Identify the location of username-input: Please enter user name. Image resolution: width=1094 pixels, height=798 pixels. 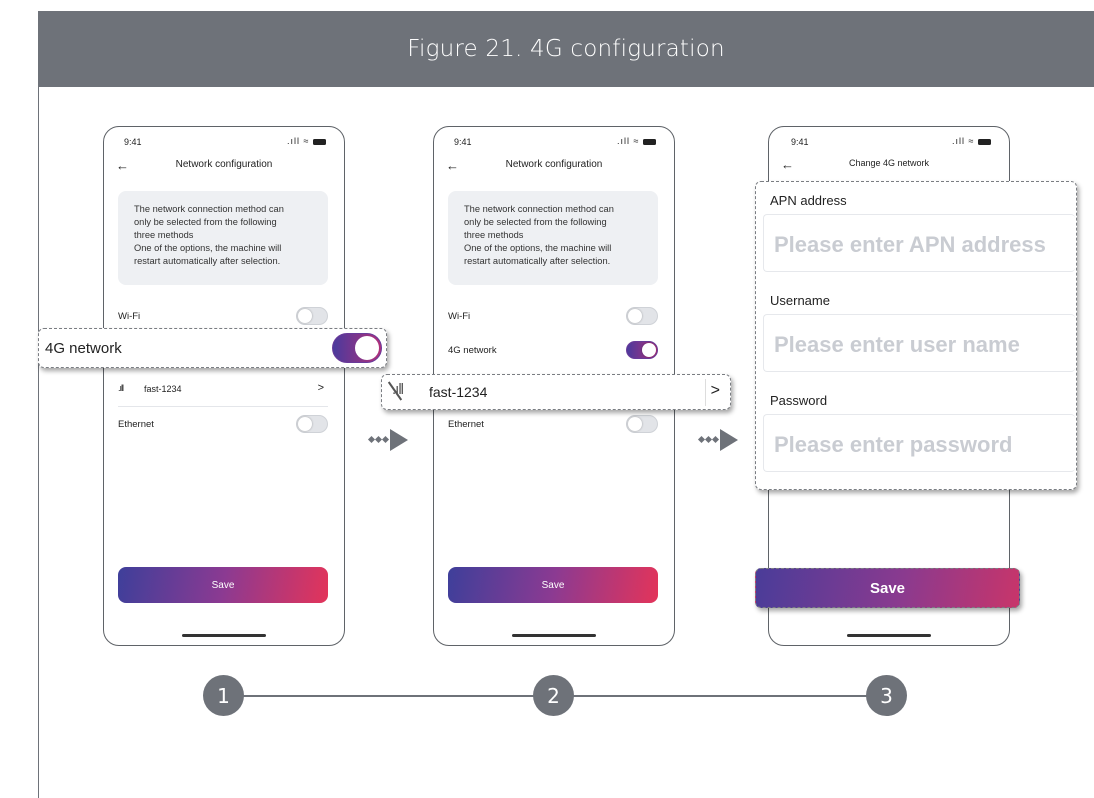
(919, 343).